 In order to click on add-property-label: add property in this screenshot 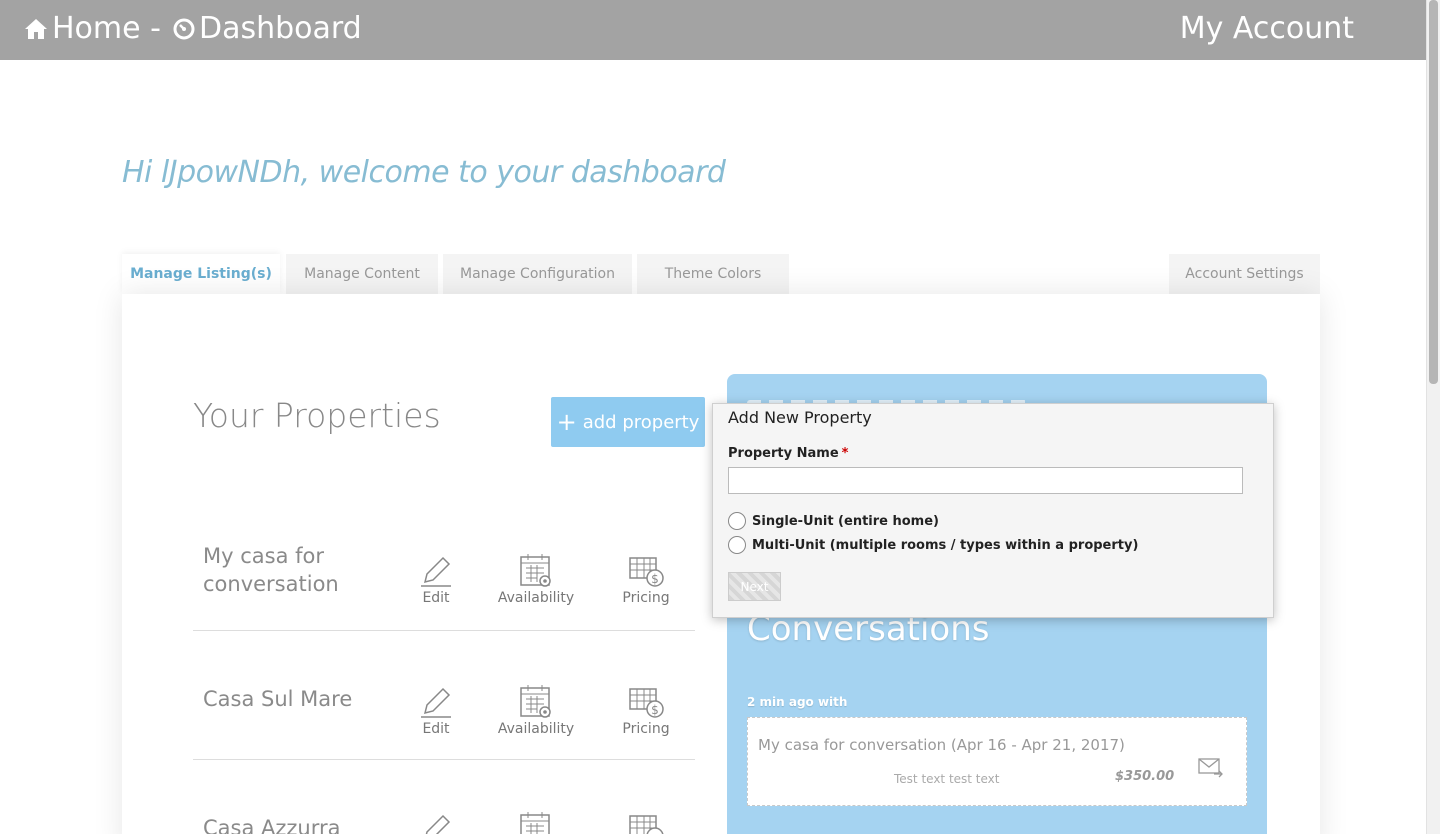, I will do `click(641, 422)`.